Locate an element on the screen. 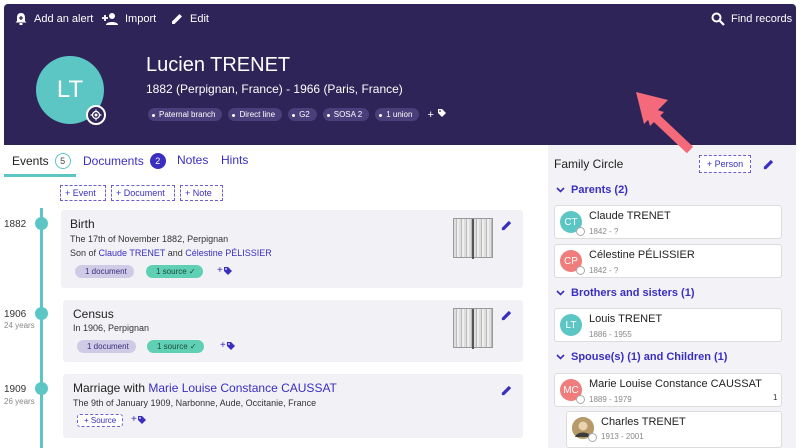 Image resolution: width=800 pixels, height=448 pixels. import-label: Import is located at coordinates (141, 19).